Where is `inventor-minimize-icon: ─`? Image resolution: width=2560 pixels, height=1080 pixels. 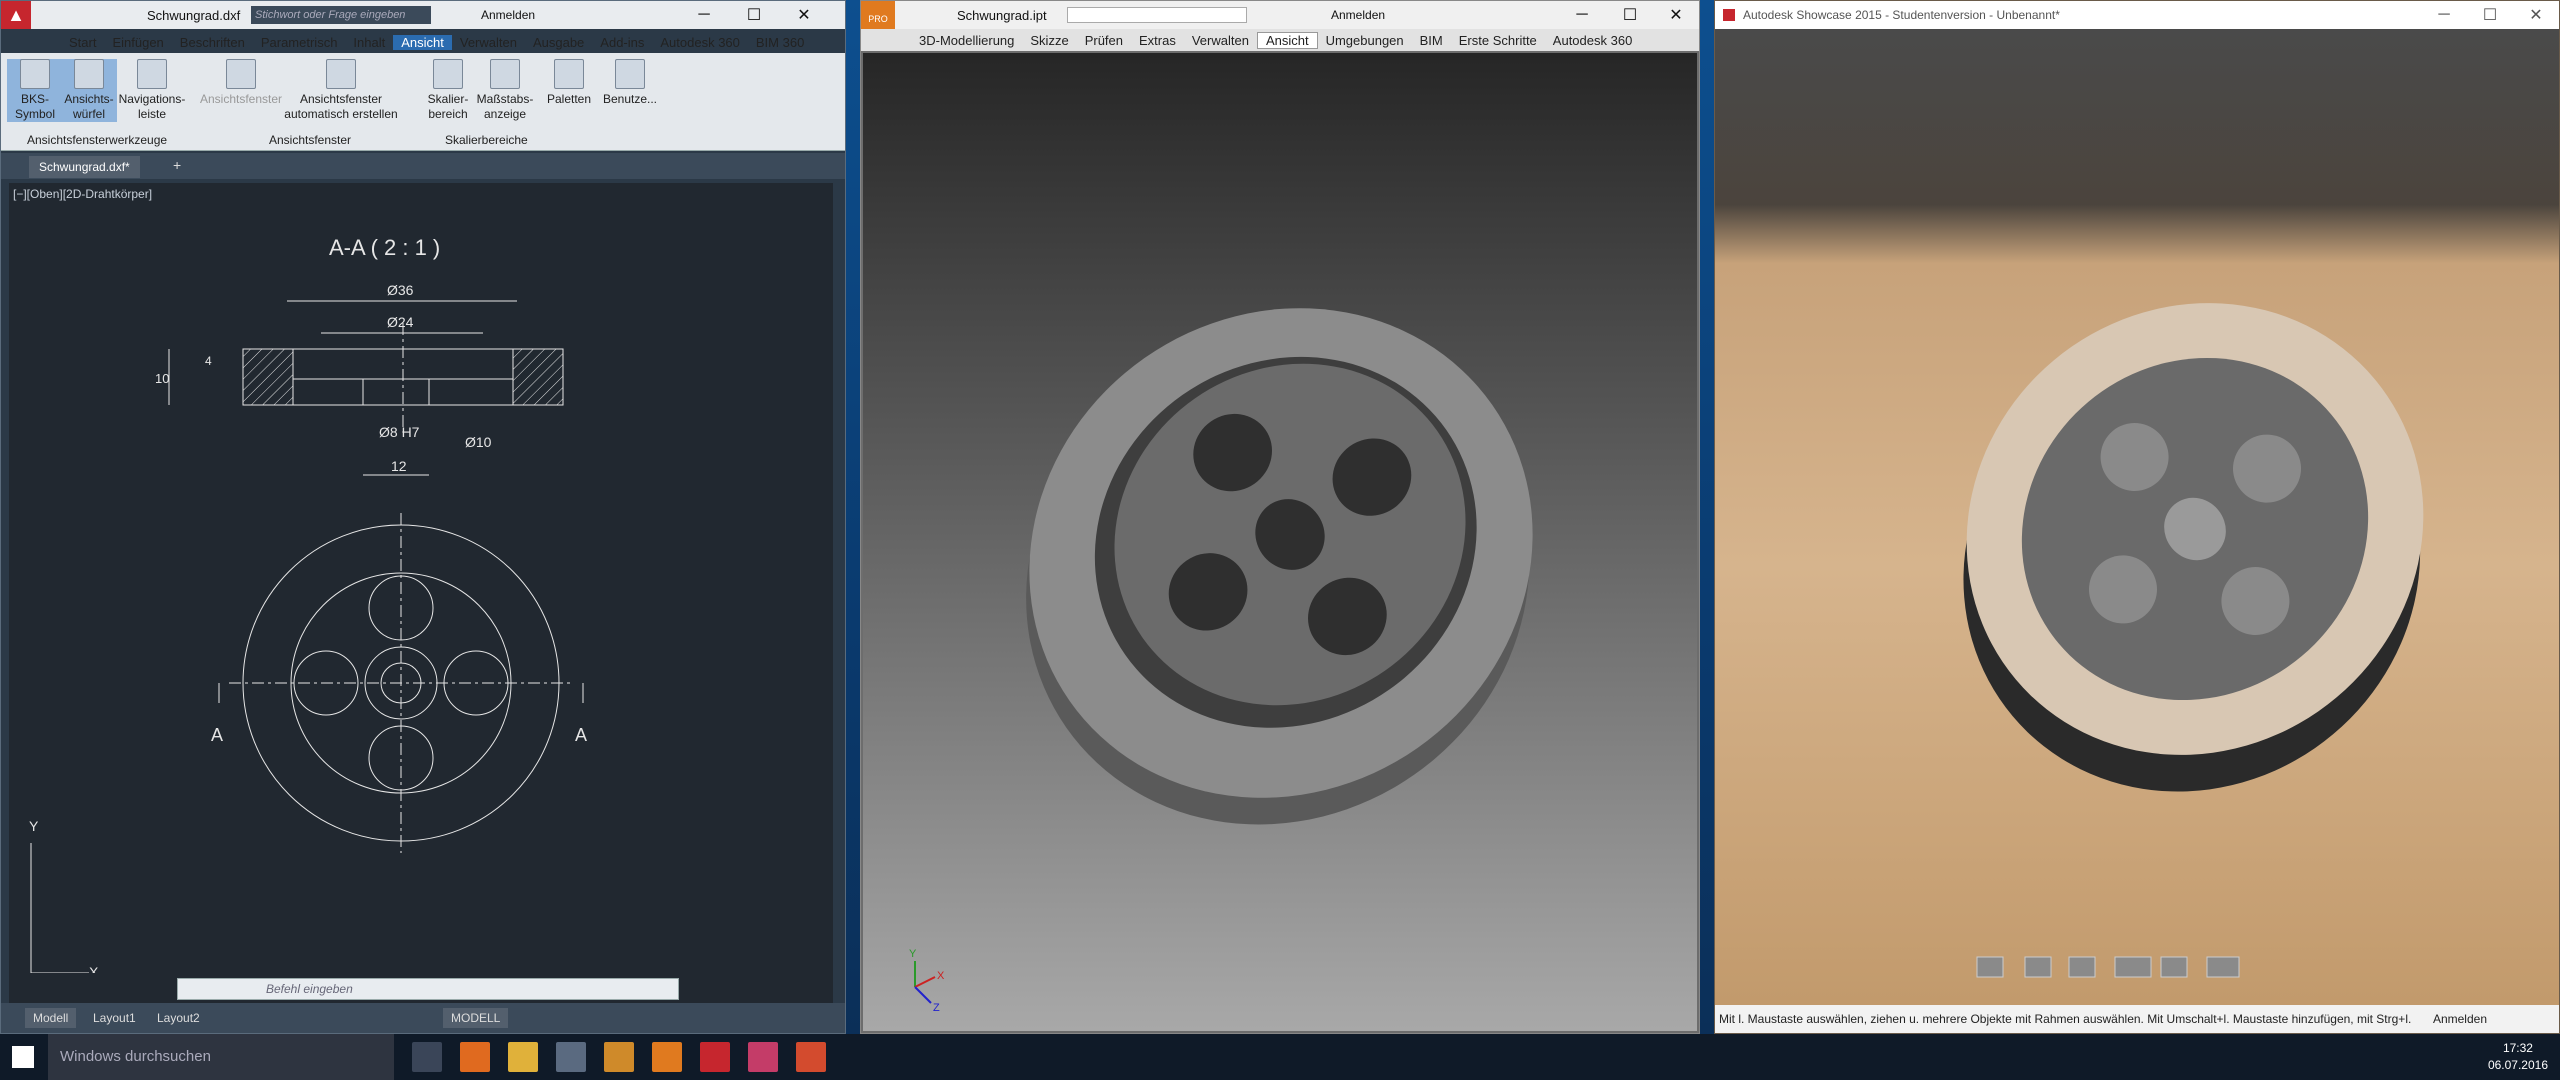
inventor-minimize-icon: ─ is located at coordinates (1582, 15).